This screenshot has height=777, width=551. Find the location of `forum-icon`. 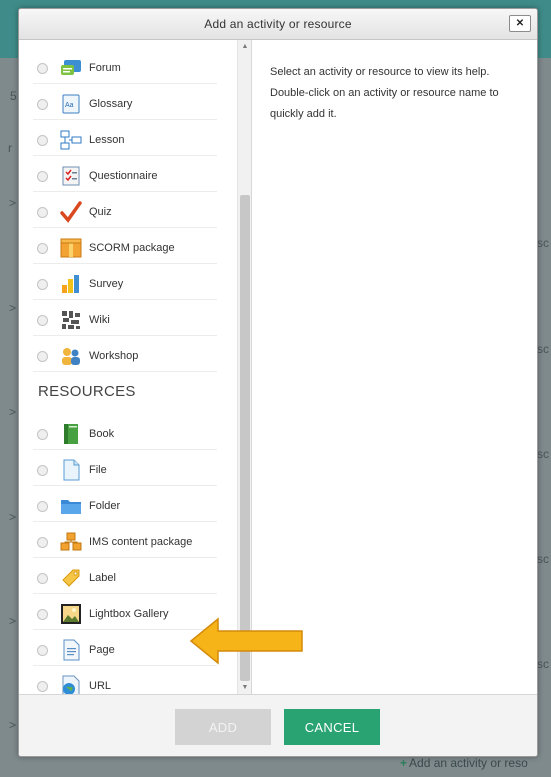

forum-icon is located at coordinates (71, 68).